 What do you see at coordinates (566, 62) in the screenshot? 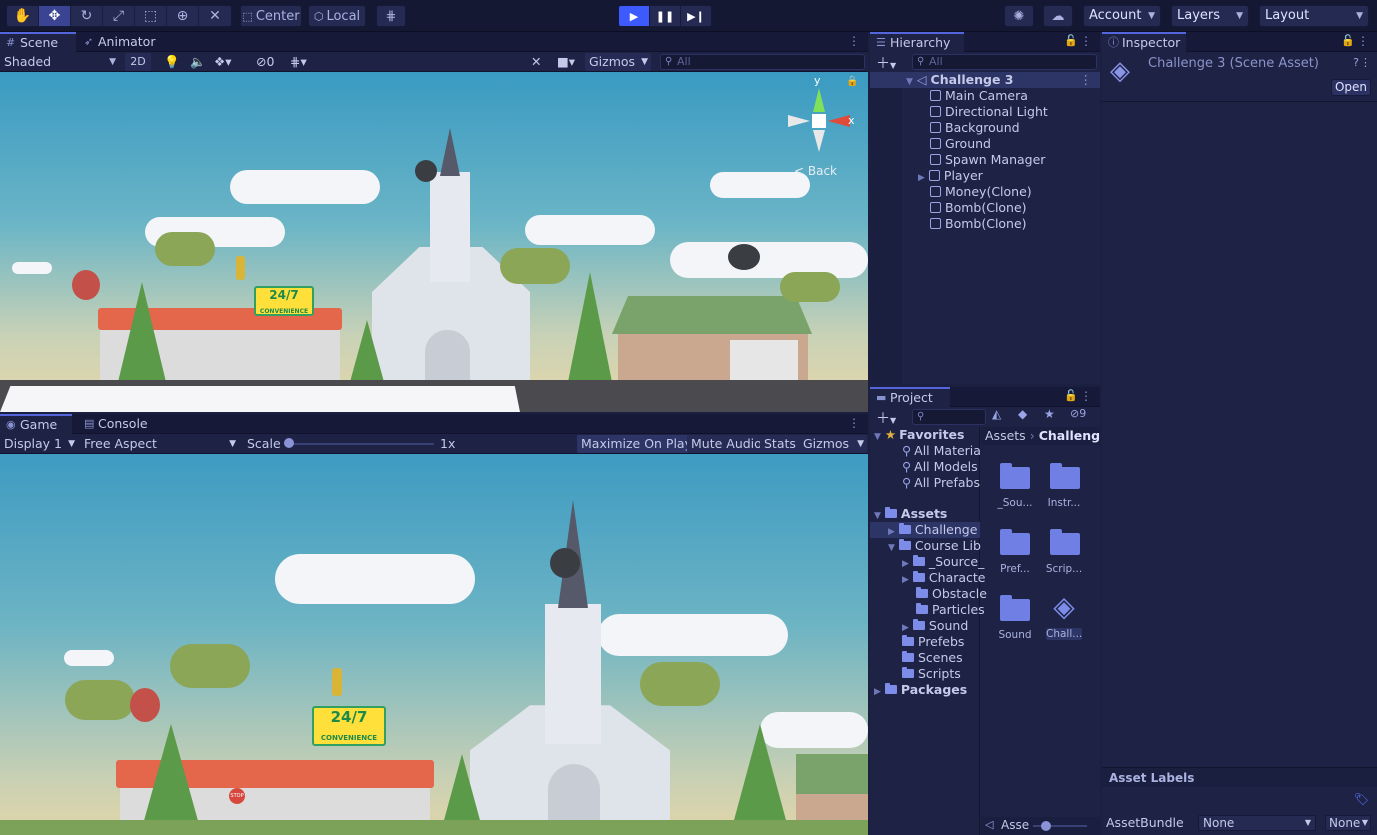
I see `camera-icon: ■▾` at bounding box center [566, 62].